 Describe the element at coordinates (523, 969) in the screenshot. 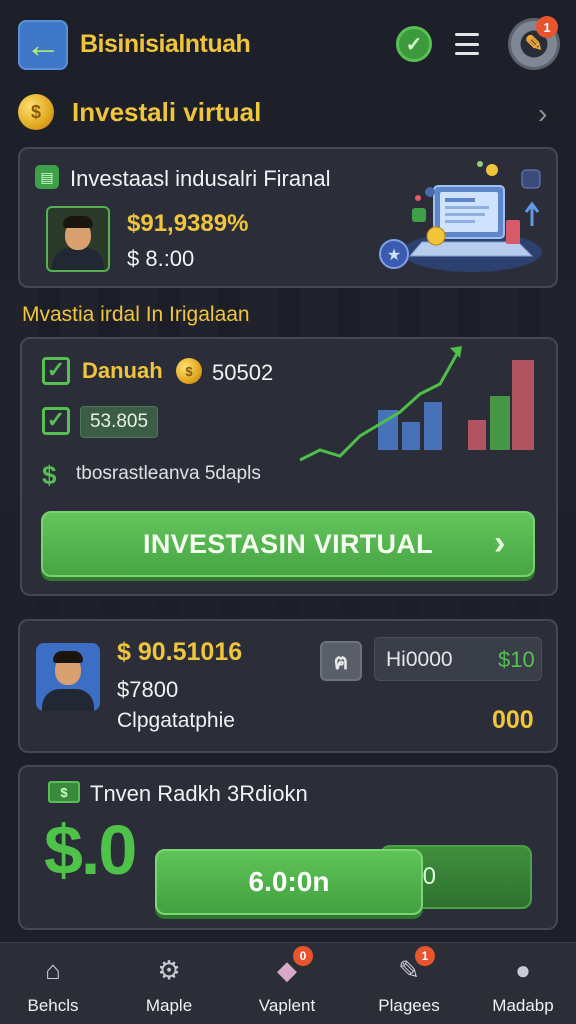

I see `user-icon: ●` at that location.